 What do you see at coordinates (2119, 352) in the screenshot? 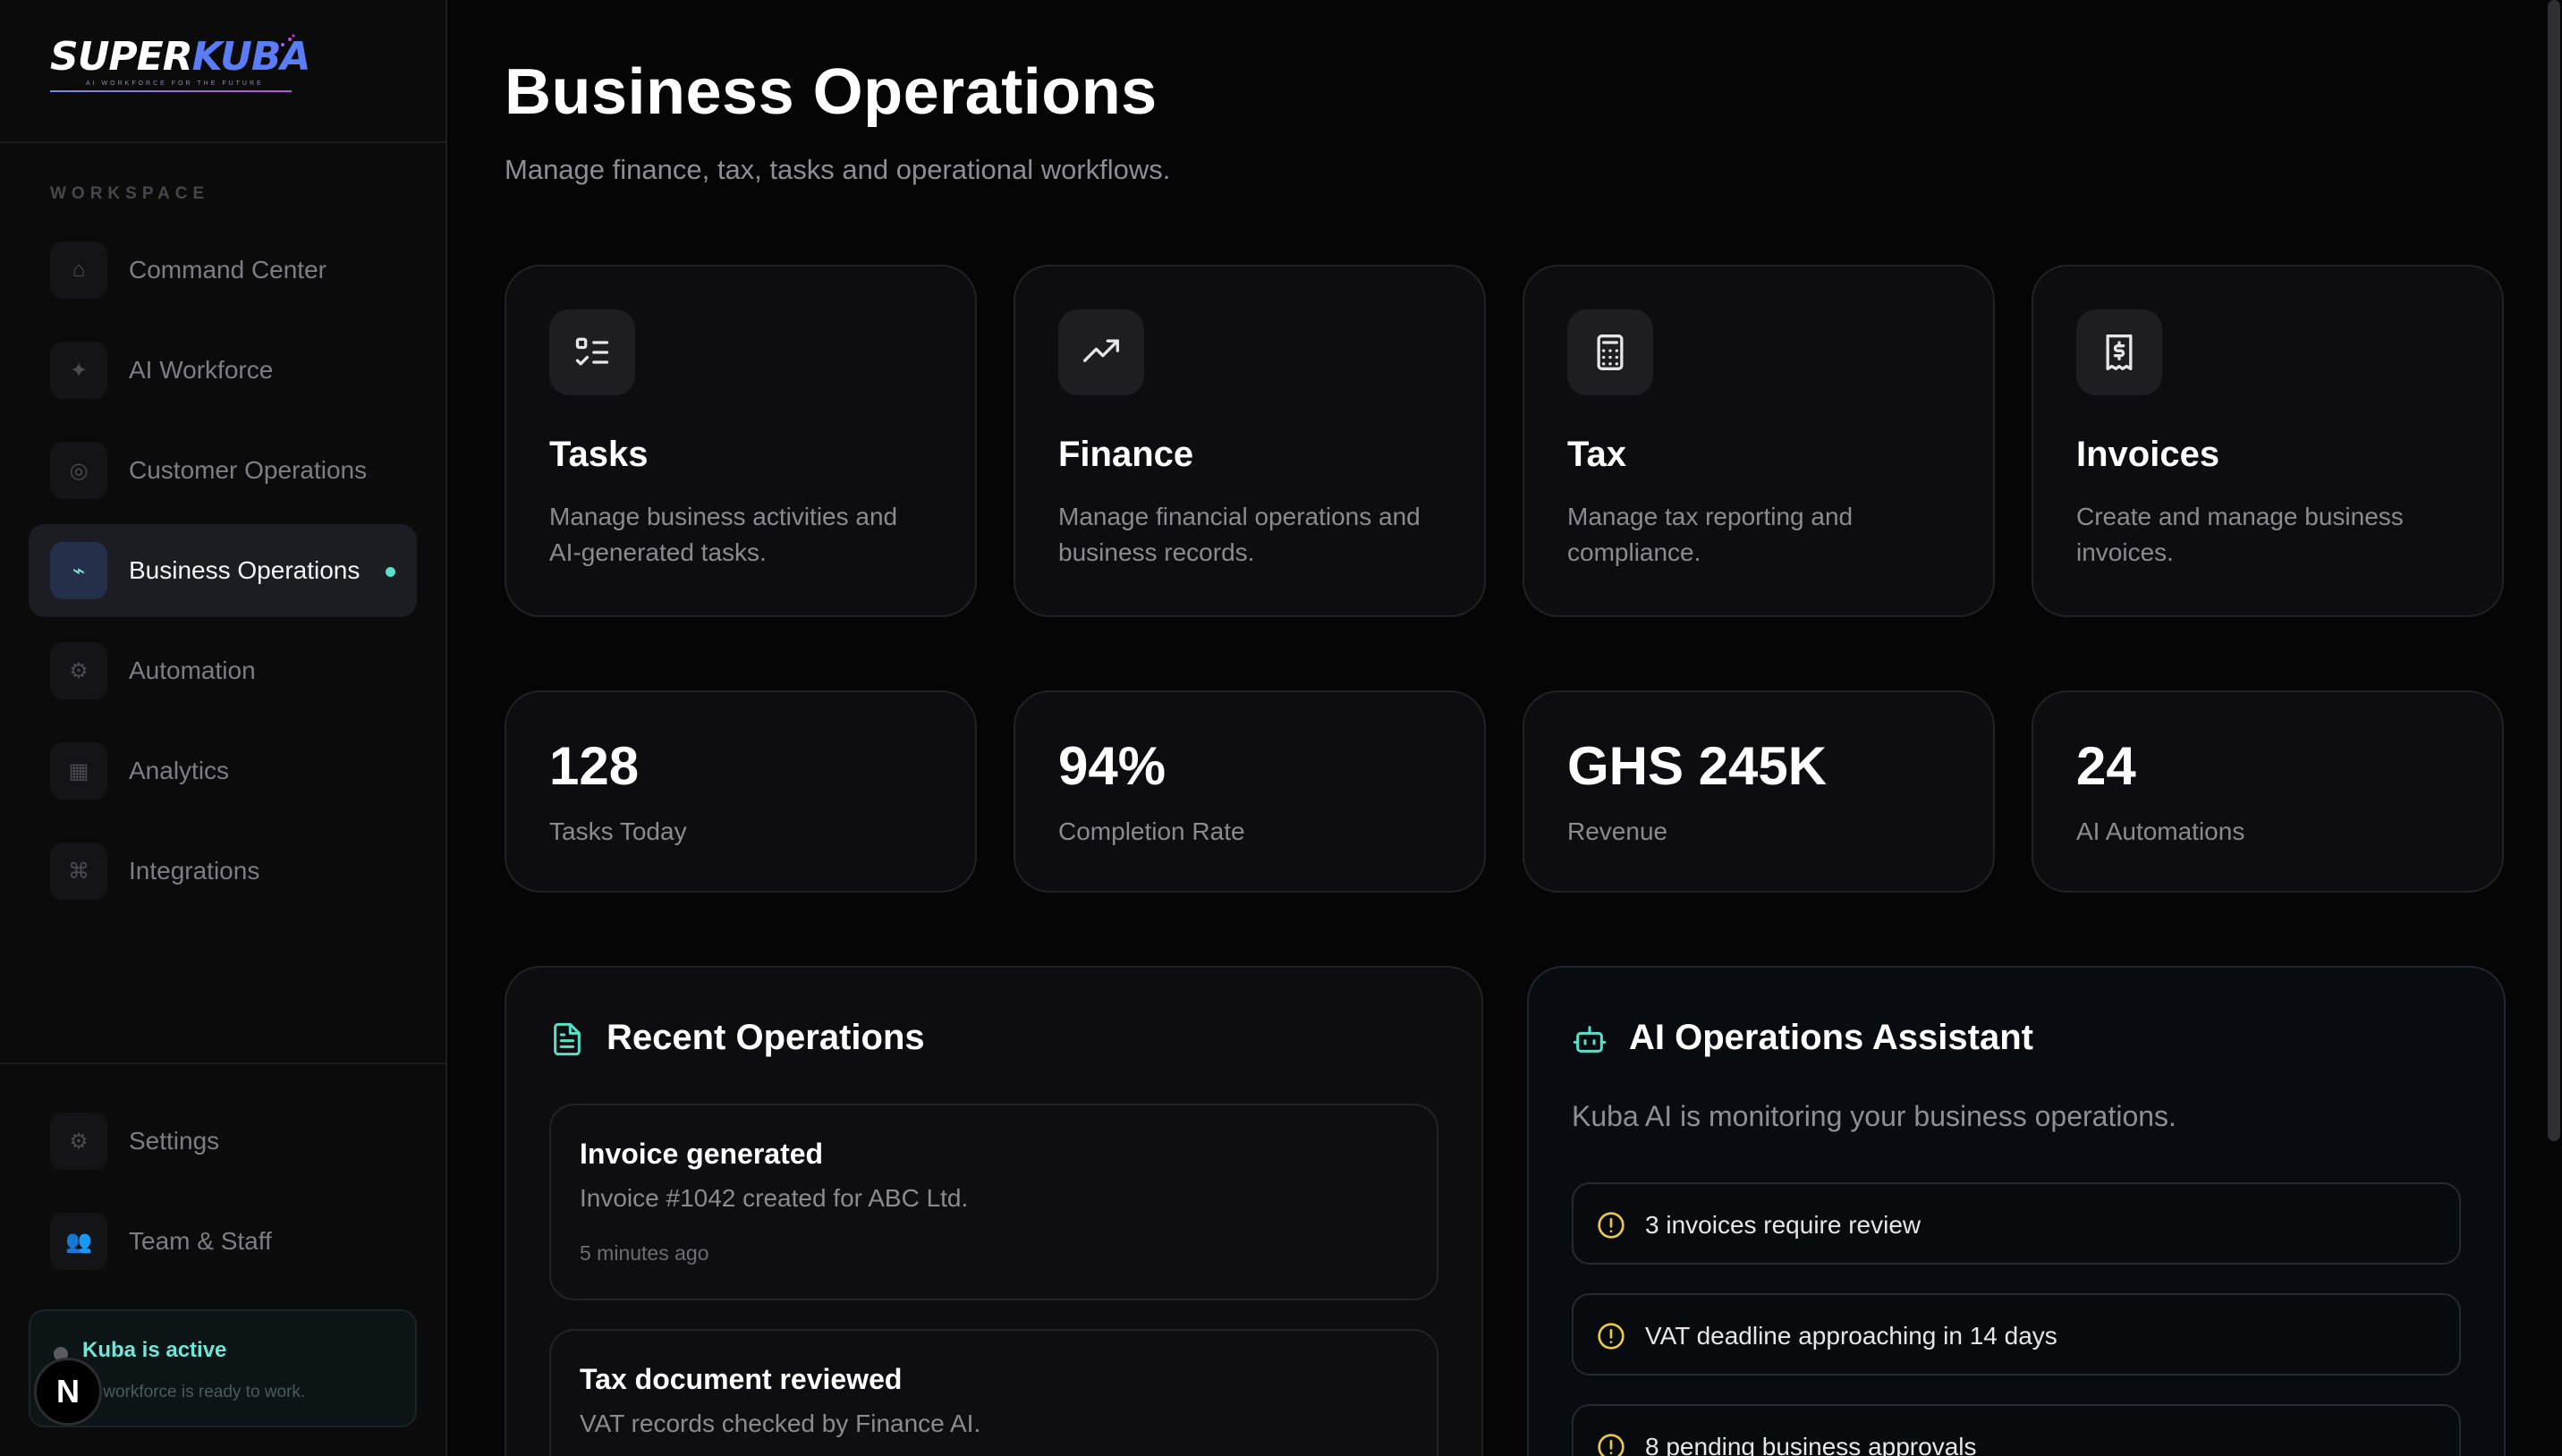
I see `receipt-dollar-icon` at bounding box center [2119, 352].